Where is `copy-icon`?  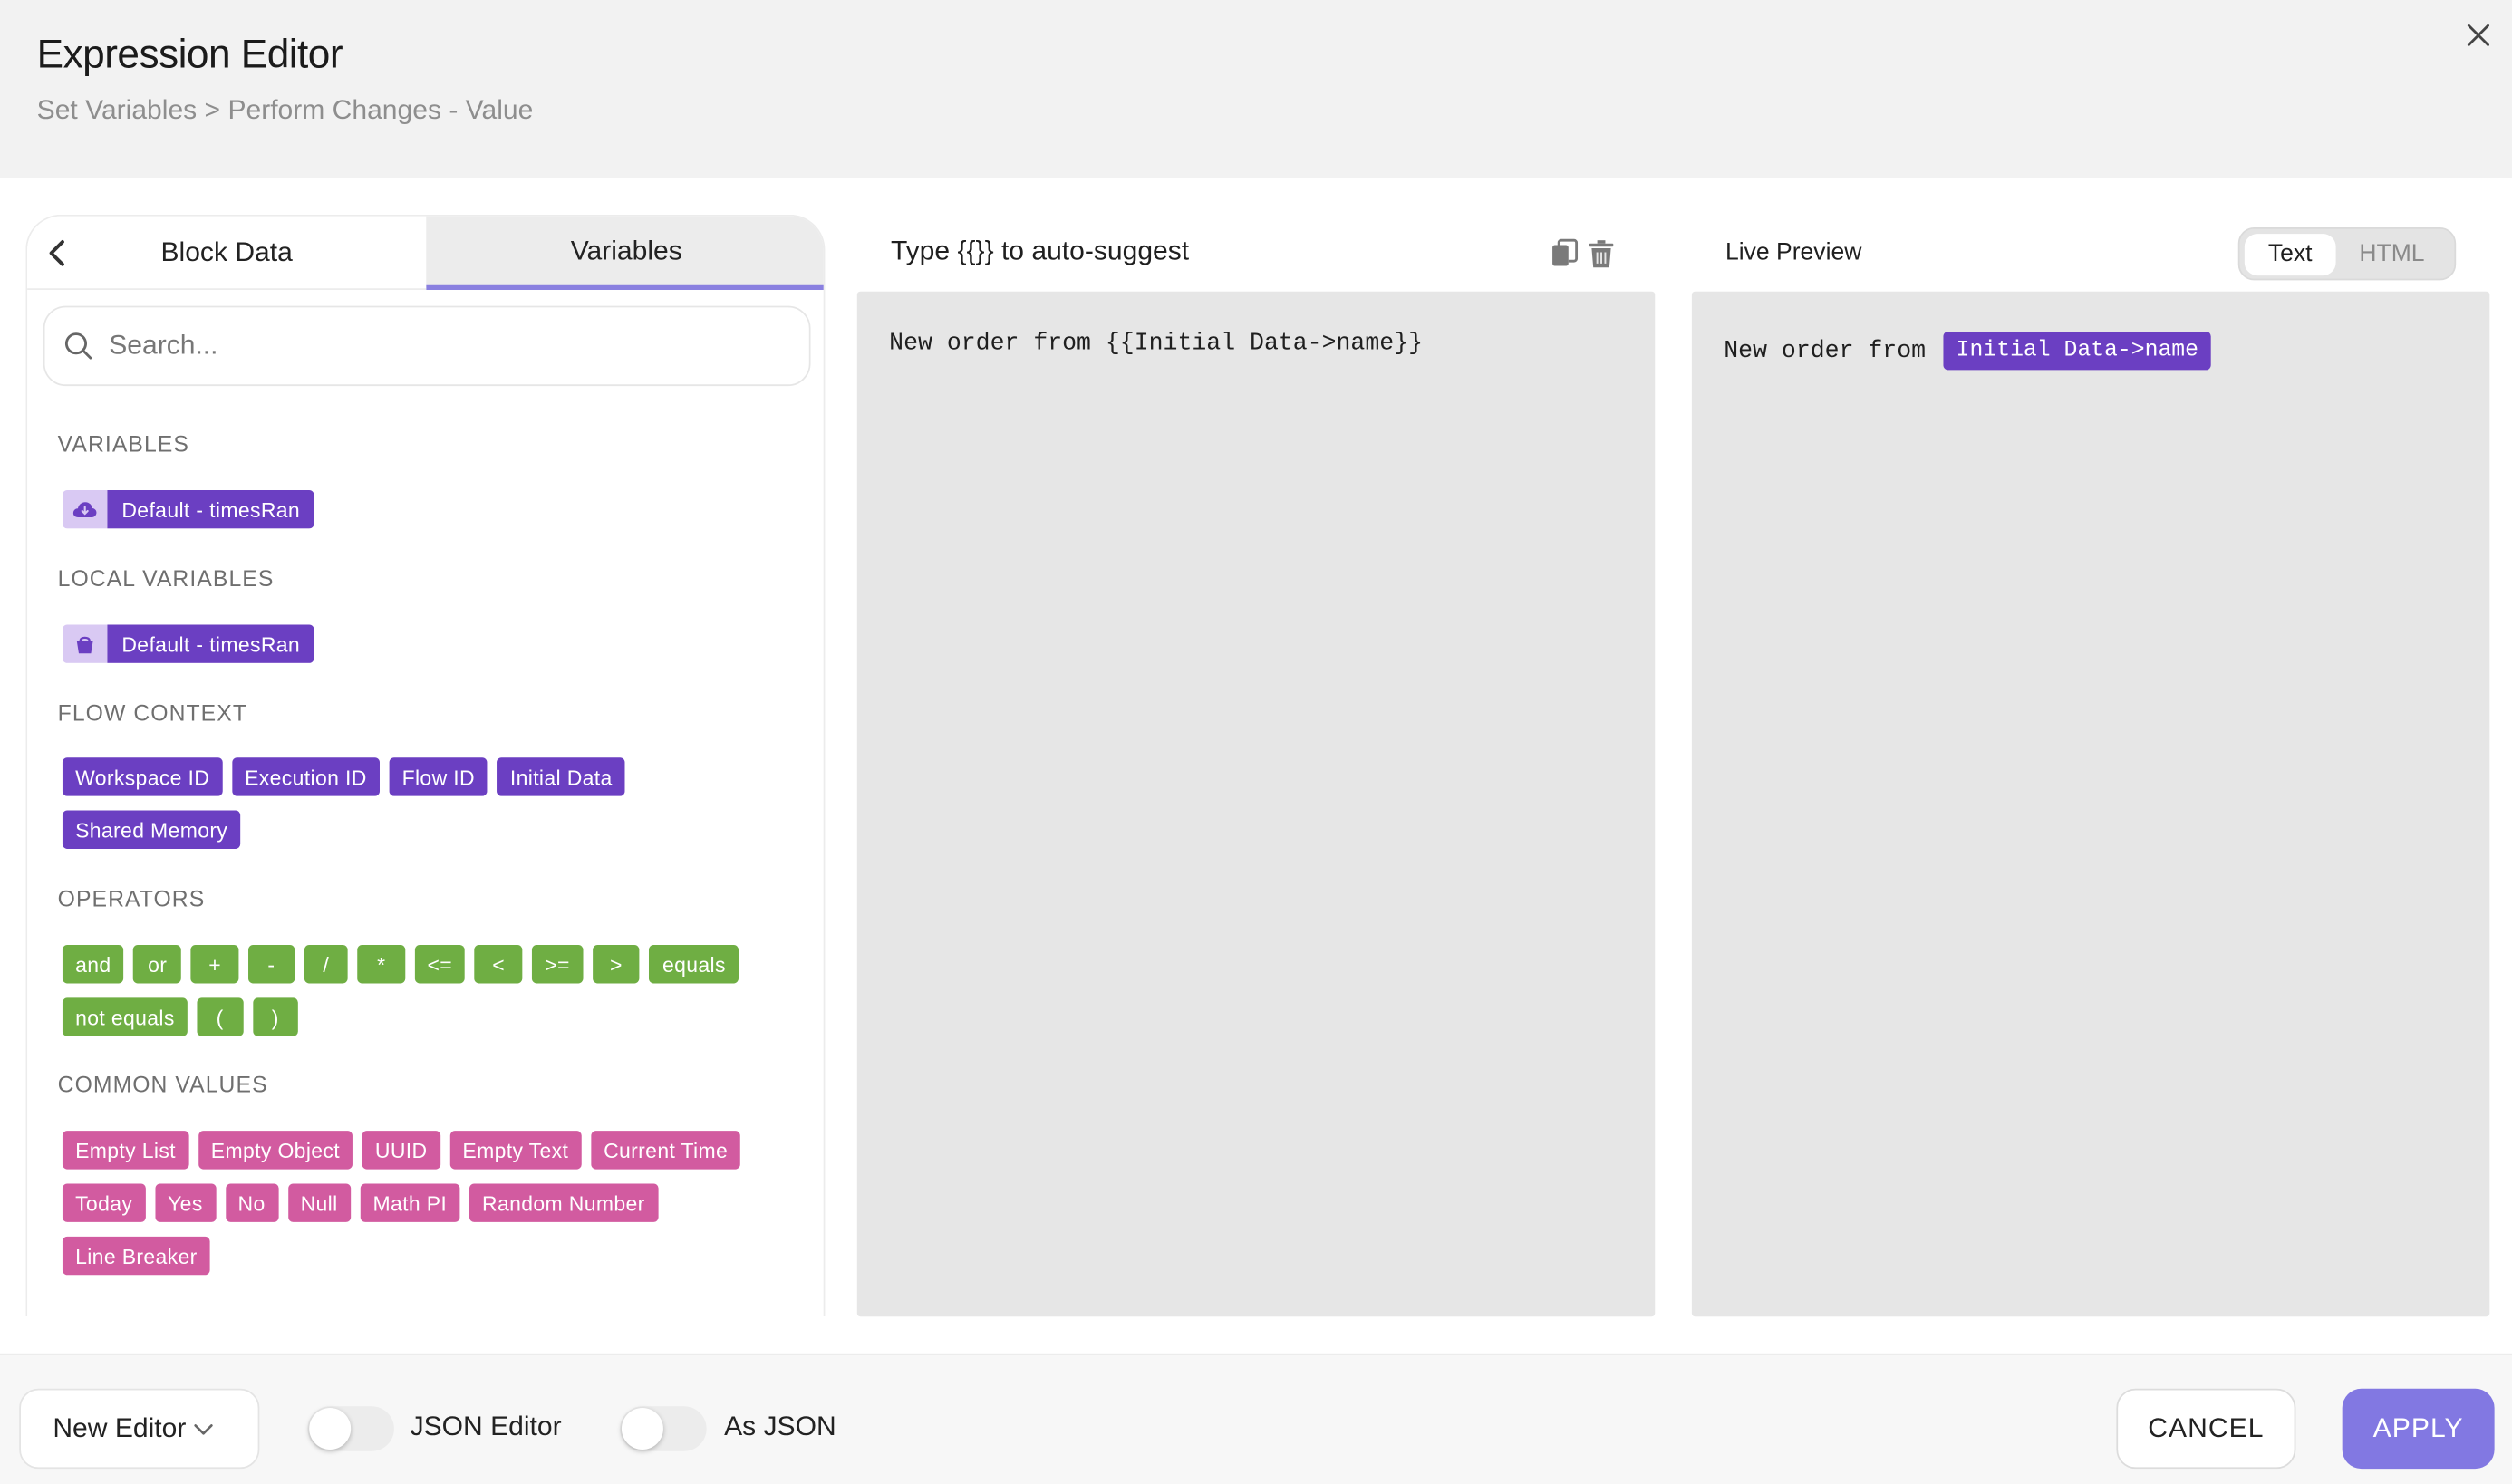 copy-icon is located at coordinates (1566, 252).